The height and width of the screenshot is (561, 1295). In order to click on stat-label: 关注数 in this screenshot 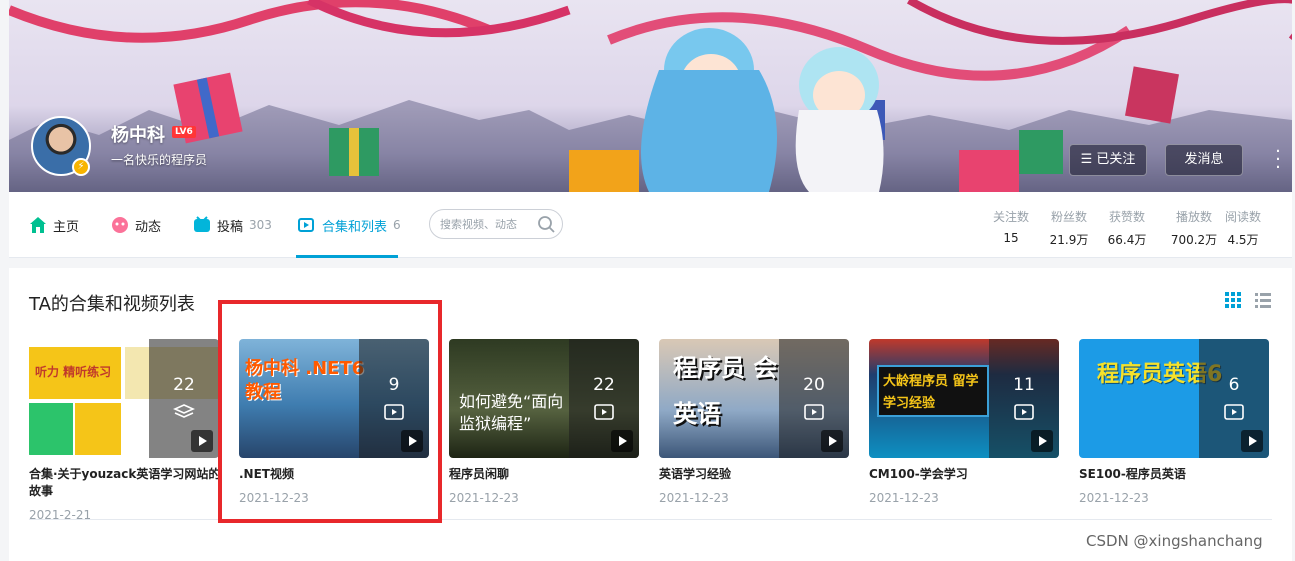, I will do `click(1010, 217)`.